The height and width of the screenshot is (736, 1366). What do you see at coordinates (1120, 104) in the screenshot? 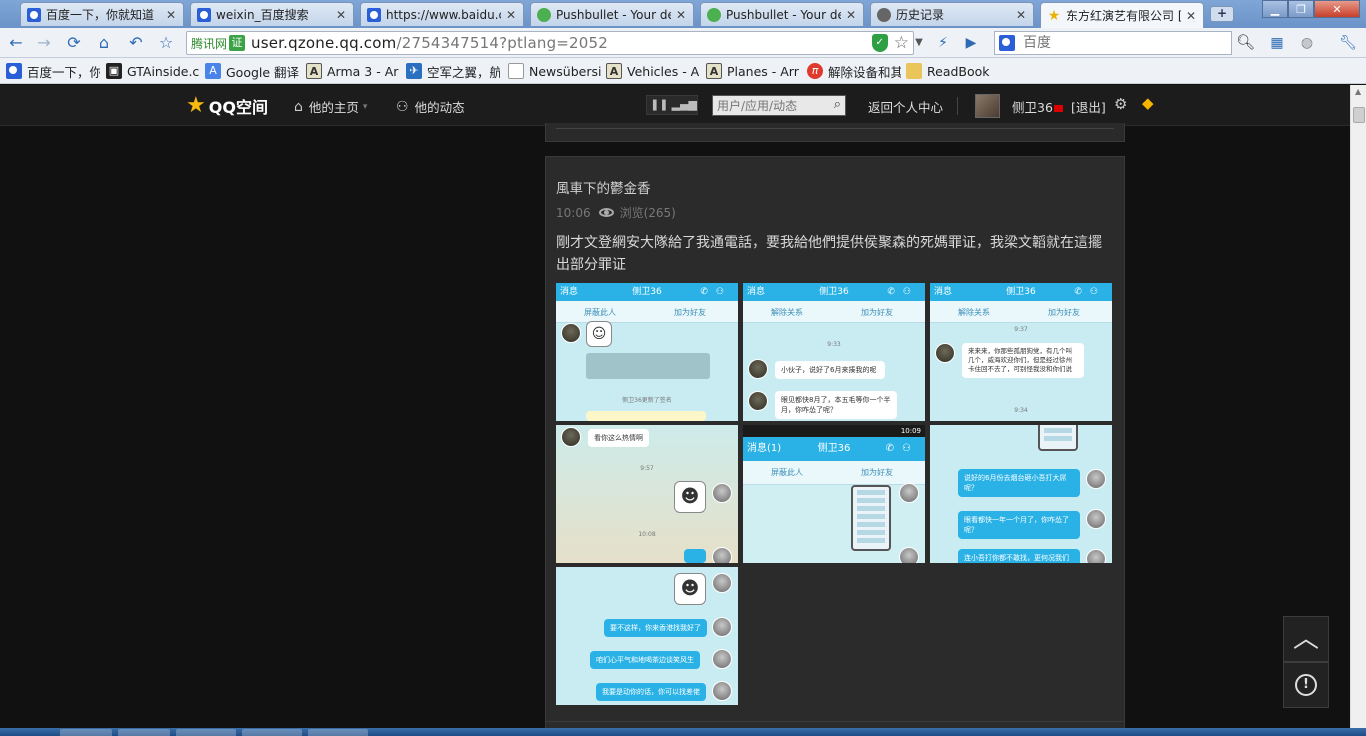
I see `gear-icon: ⚙` at bounding box center [1120, 104].